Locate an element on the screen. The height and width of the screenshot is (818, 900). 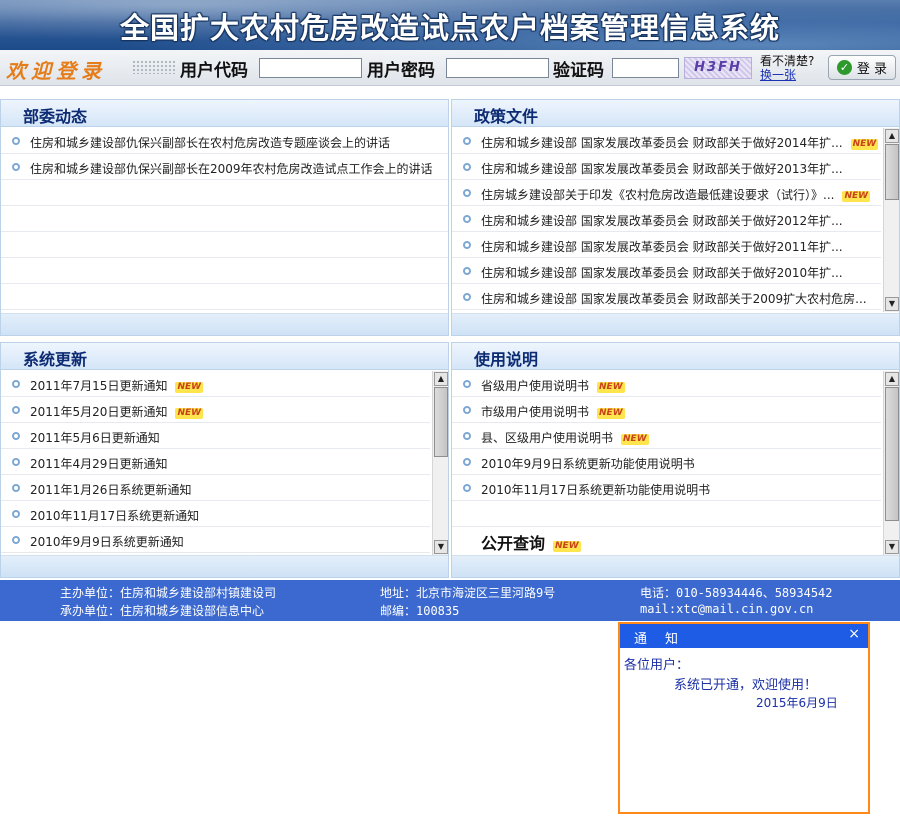
page-title: 全国扩大农村危房改造试点农户档案管理信息系统 is located at coordinates (449, 28).